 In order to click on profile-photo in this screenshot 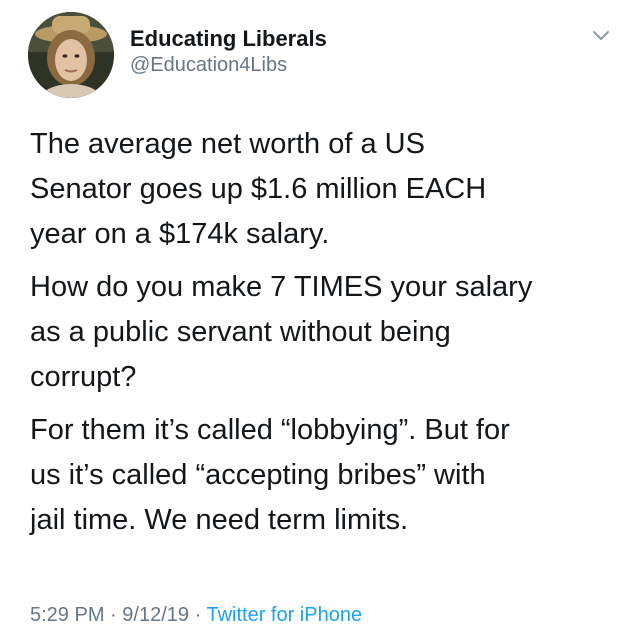, I will do `click(71, 55)`.